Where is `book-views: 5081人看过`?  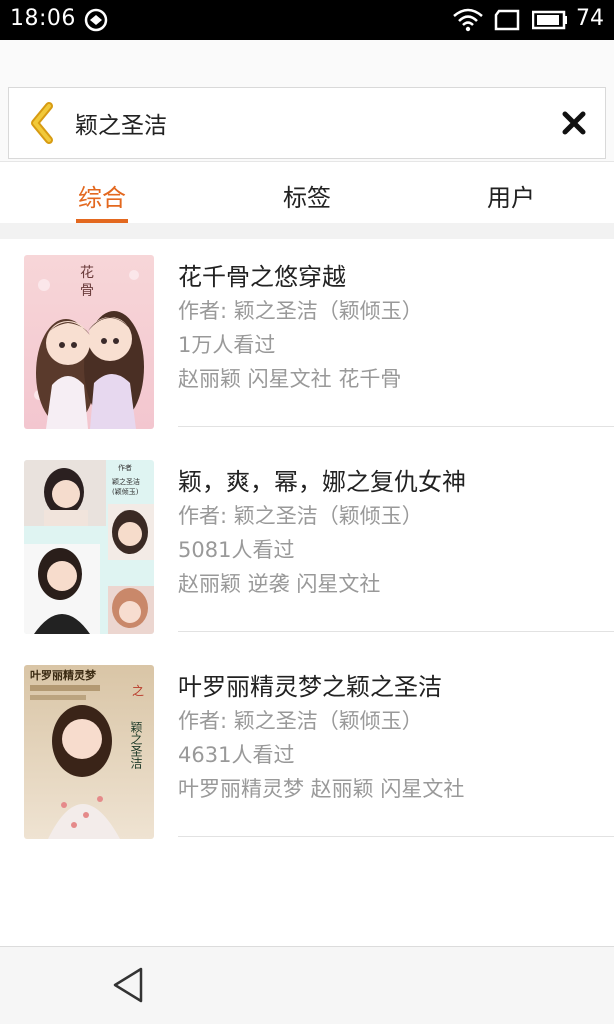 book-views: 5081人看过 is located at coordinates (236, 550).